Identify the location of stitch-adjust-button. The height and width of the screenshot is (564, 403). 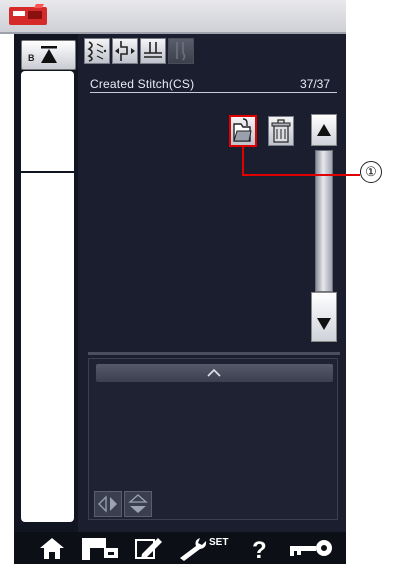
(125, 51).